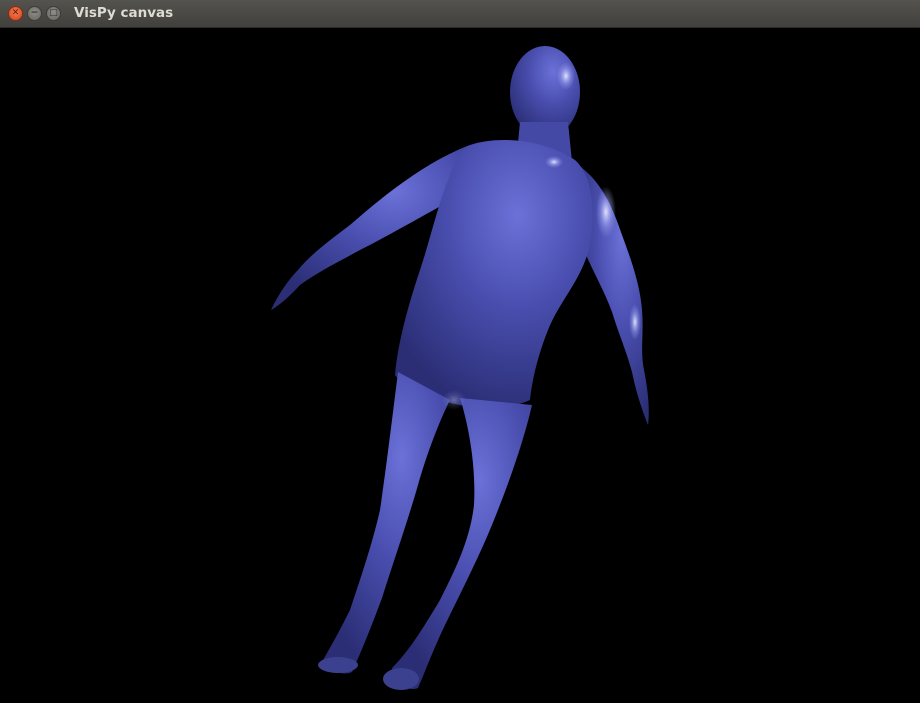 The height and width of the screenshot is (703, 920). What do you see at coordinates (454, 400) in the screenshot?
I see `hip-highlight` at bounding box center [454, 400].